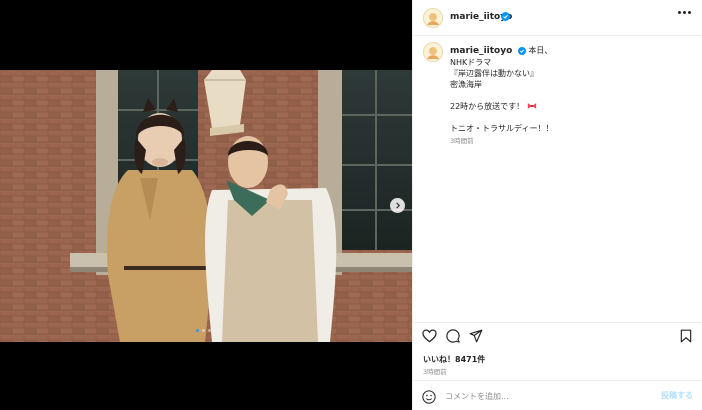  I want to click on post-comment-button: 投稿する, so click(677, 395).